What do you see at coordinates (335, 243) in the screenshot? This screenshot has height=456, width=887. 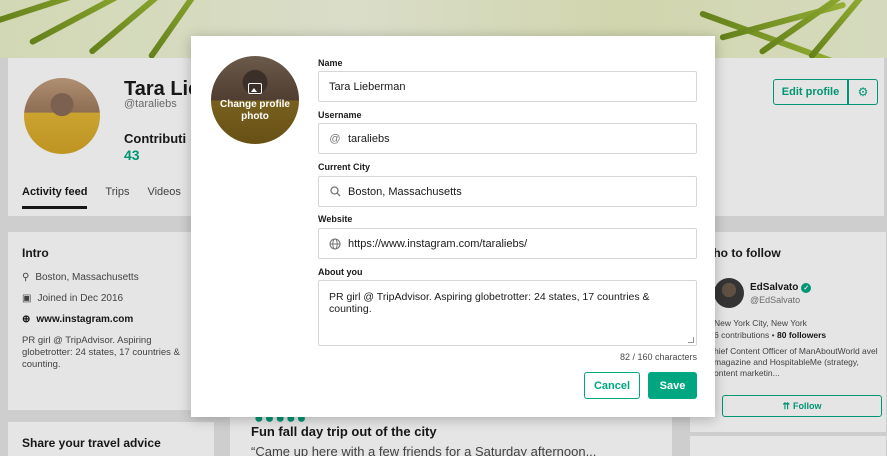 I see `globe-icon` at bounding box center [335, 243].